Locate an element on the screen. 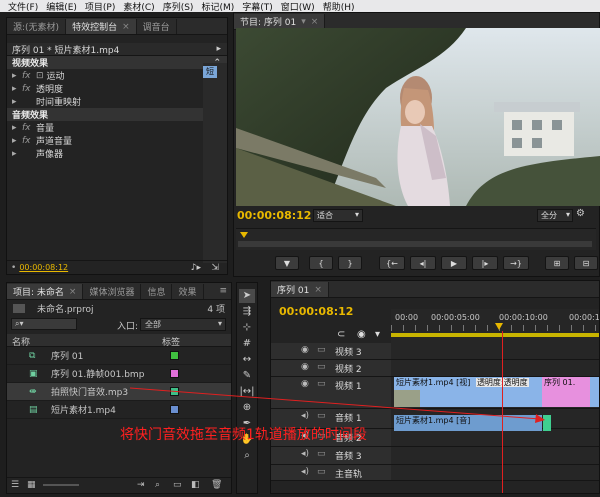 The height and width of the screenshot is (497, 600). track-select-tool-icon: ⇶ is located at coordinates (247, 312).